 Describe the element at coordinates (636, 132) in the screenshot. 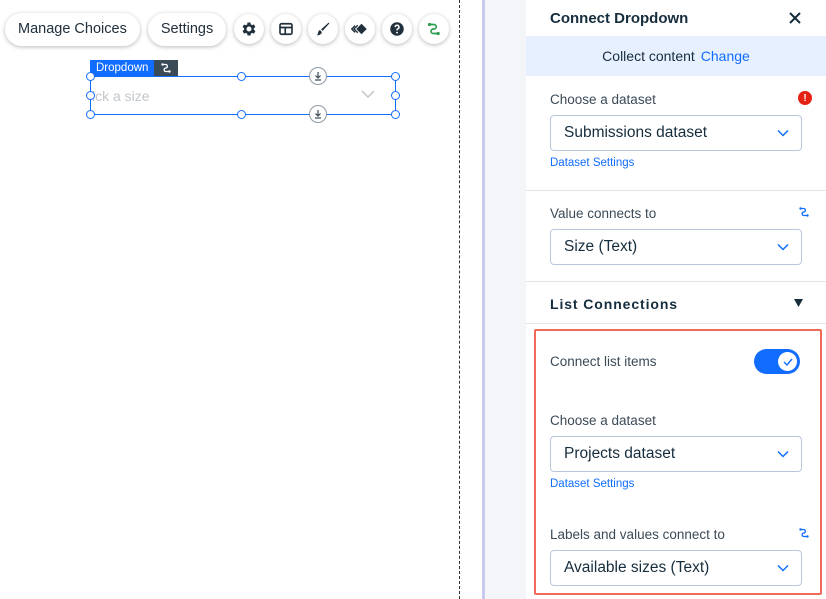

I see `dataset-select-value: Submissions dataset` at that location.